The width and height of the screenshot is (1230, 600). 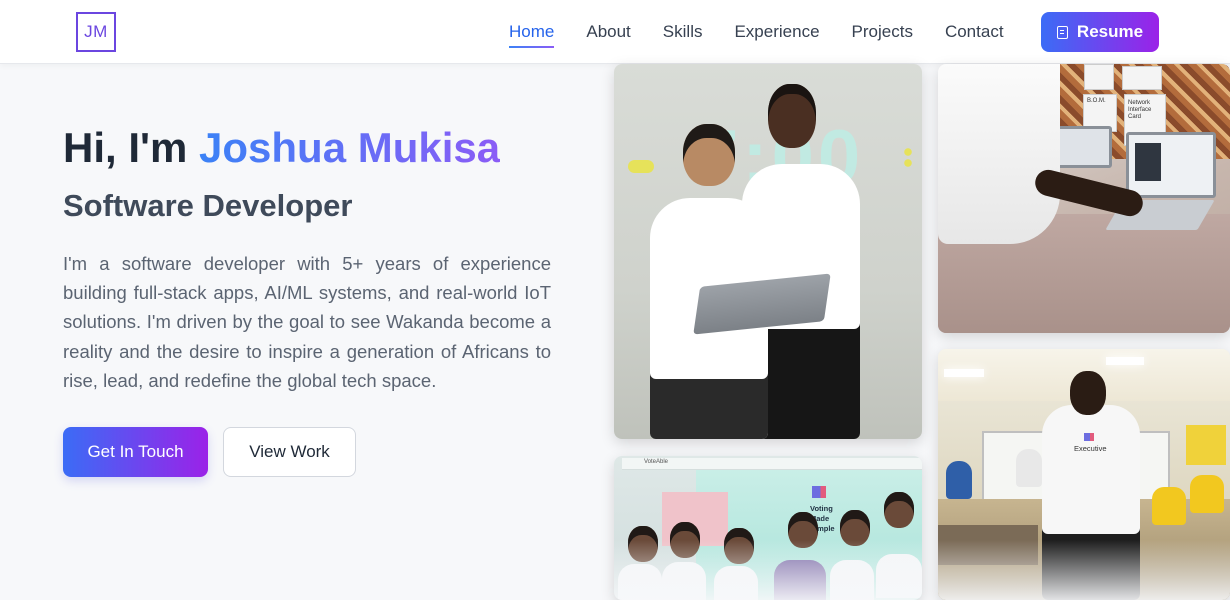 What do you see at coordinates (899, 510) in the screenshot?
I see `photo-head` at bounding box center [899, 510].